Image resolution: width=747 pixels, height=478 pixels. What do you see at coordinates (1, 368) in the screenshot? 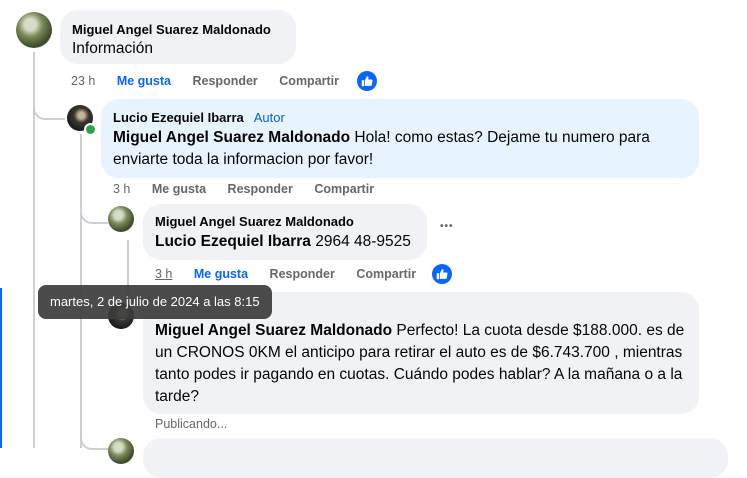
I see `focus-indicator` at bounding box center [1, 368].